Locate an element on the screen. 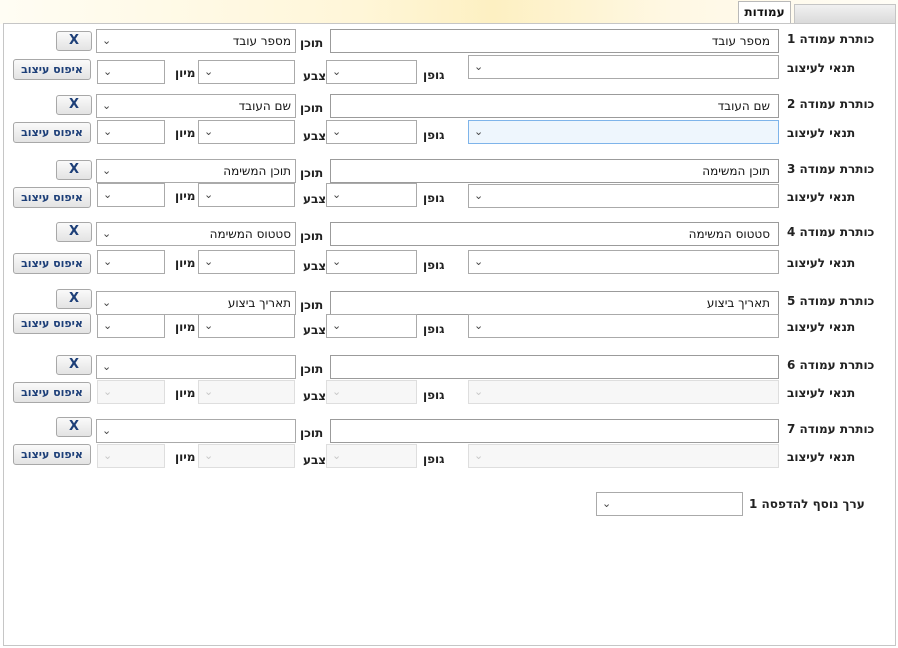  column-header-label: כותרת עמודה 5 is located at coordinates (831, 301).